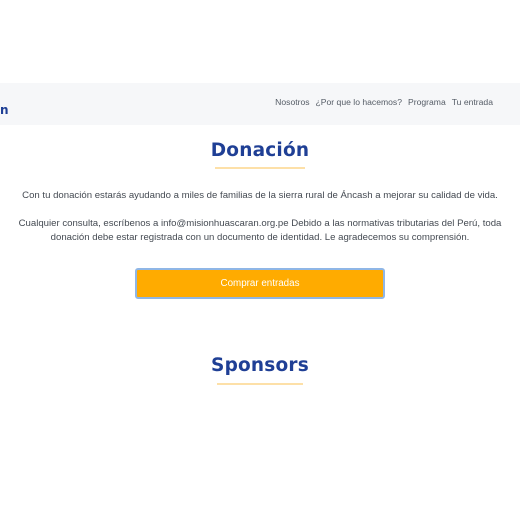 The height and width of the screenshot is (520, 520). What do you see at coordinates (260, 150) in the screenshot?
I see `donation-title: Donación` at bounding box center [260, 150].